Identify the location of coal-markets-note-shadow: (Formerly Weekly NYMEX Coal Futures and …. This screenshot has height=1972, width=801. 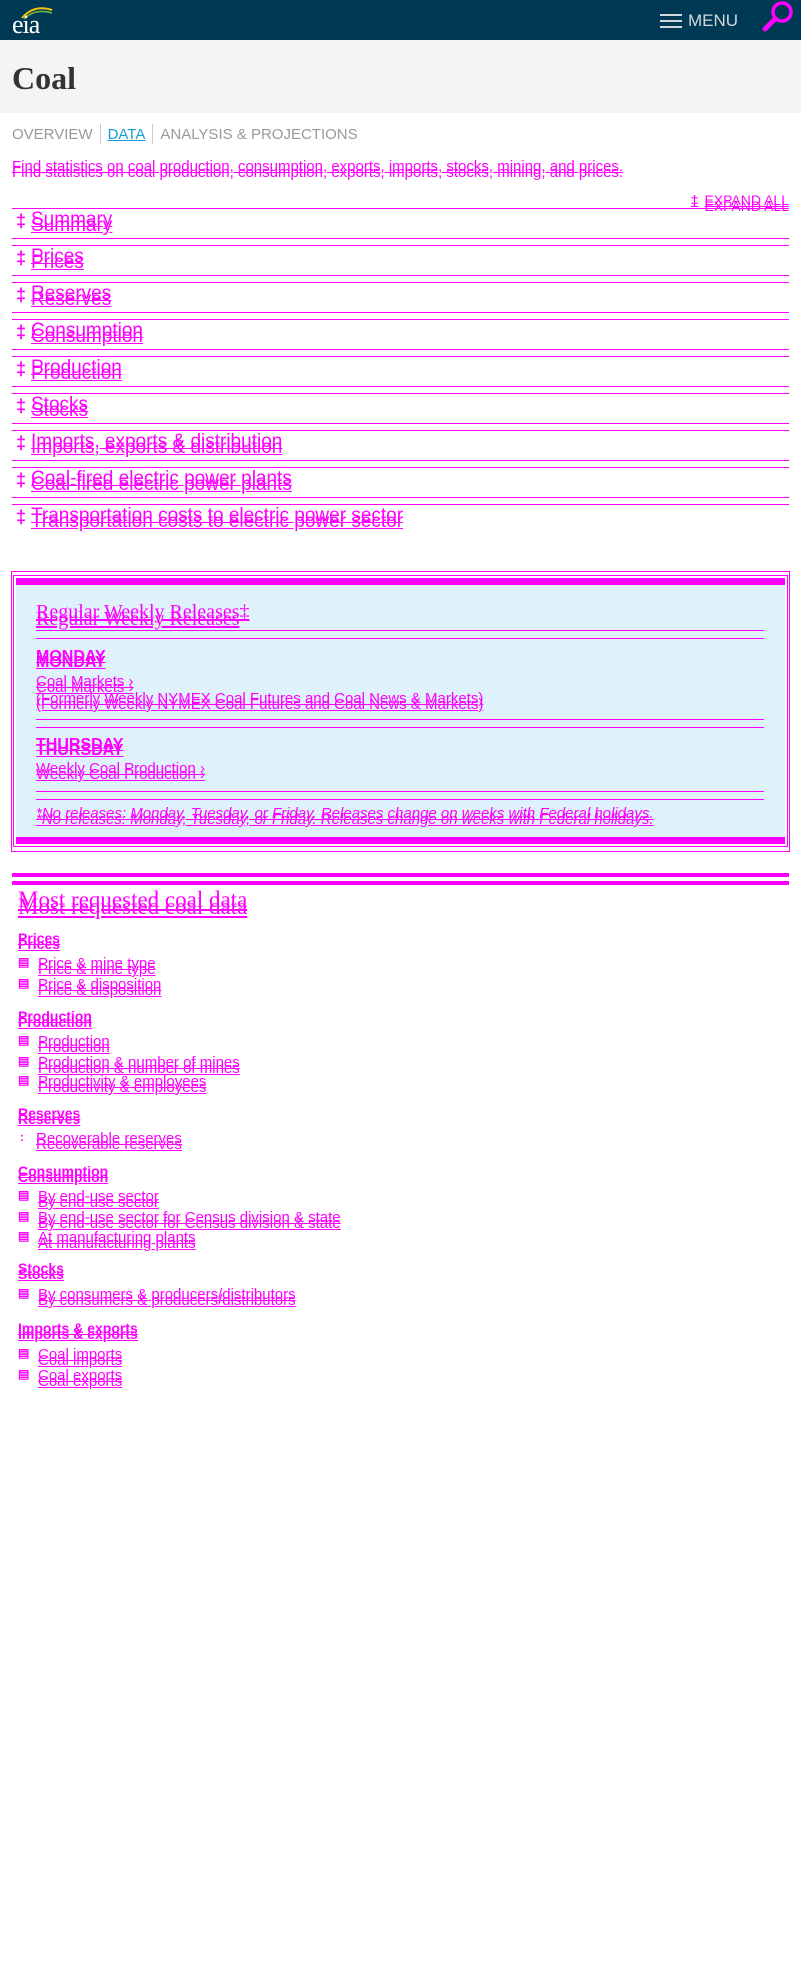
(260, 704).